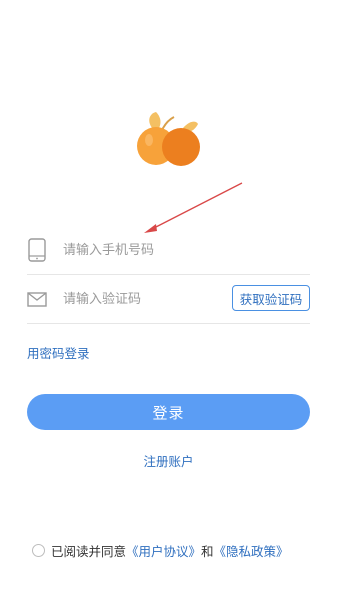 Image resolution: width=337 pixels, height=600 pixels. I want to click on orange-fruit-logo-icon, so click(168, 139).